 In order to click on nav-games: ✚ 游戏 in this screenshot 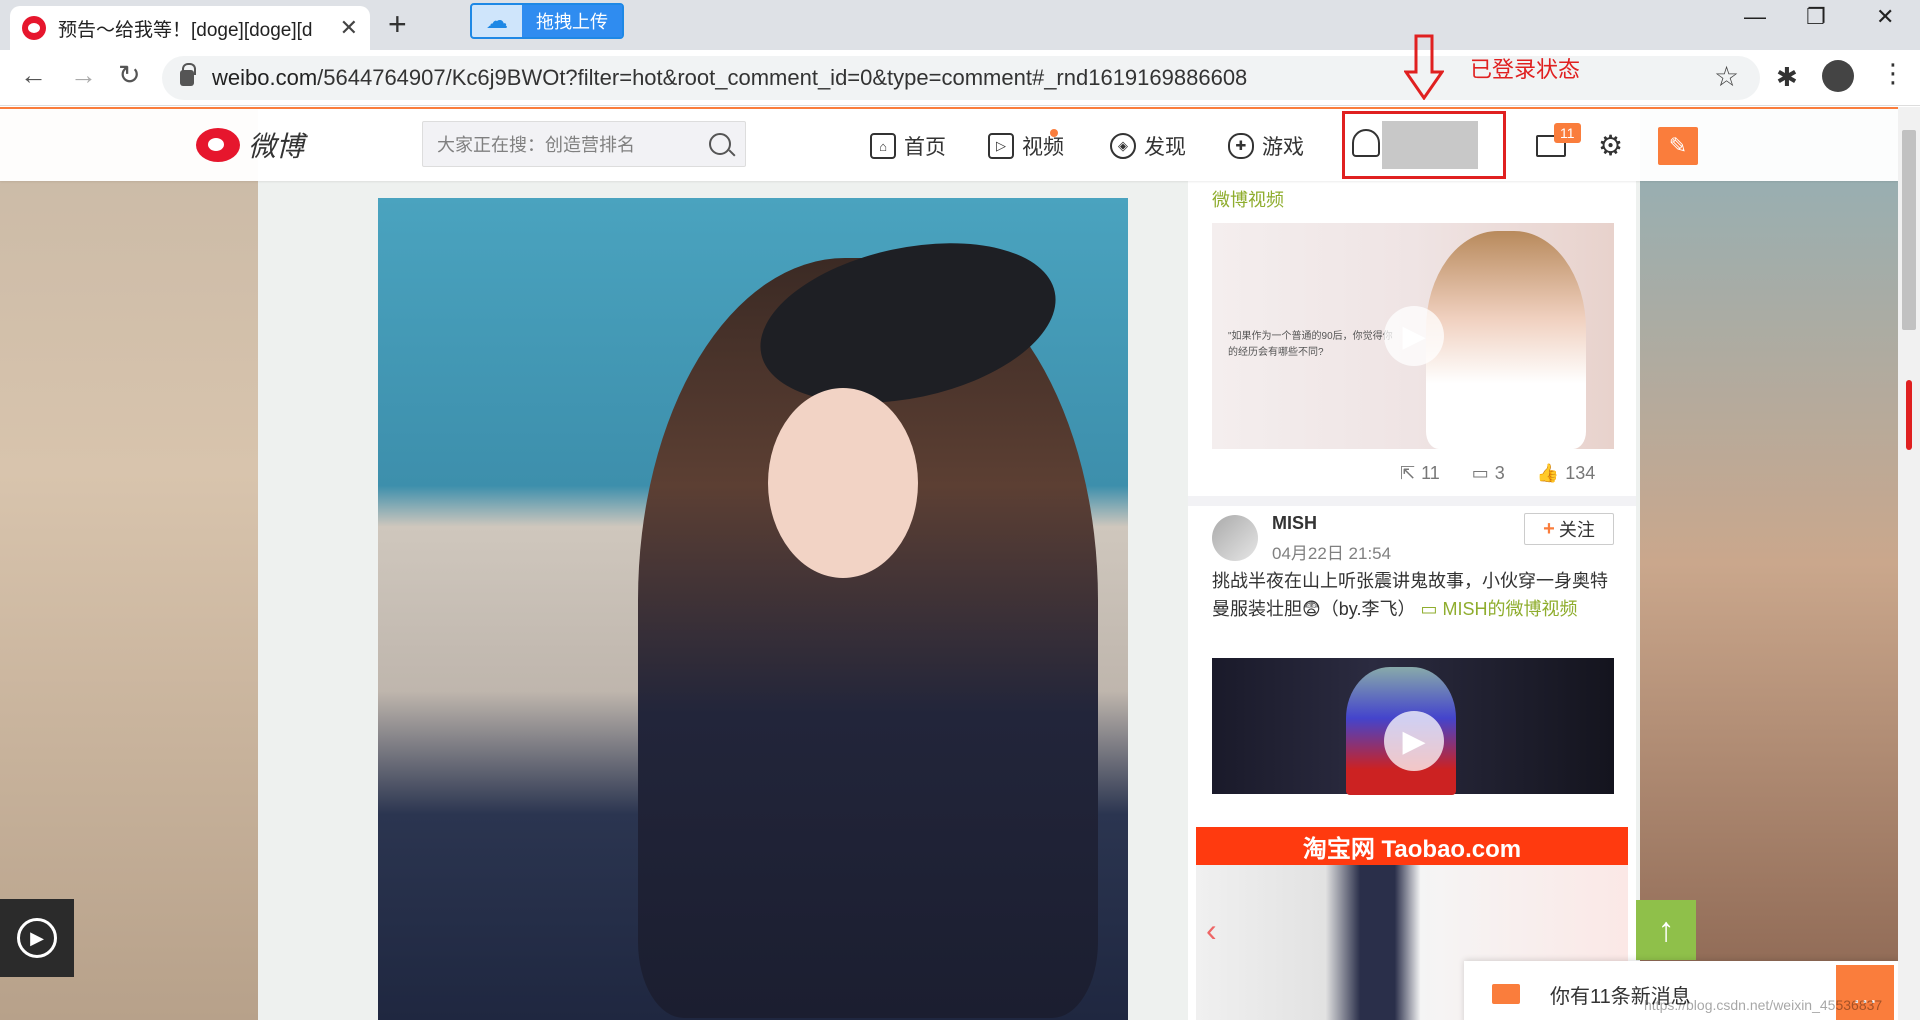, I will do `click(1266, 146)`.